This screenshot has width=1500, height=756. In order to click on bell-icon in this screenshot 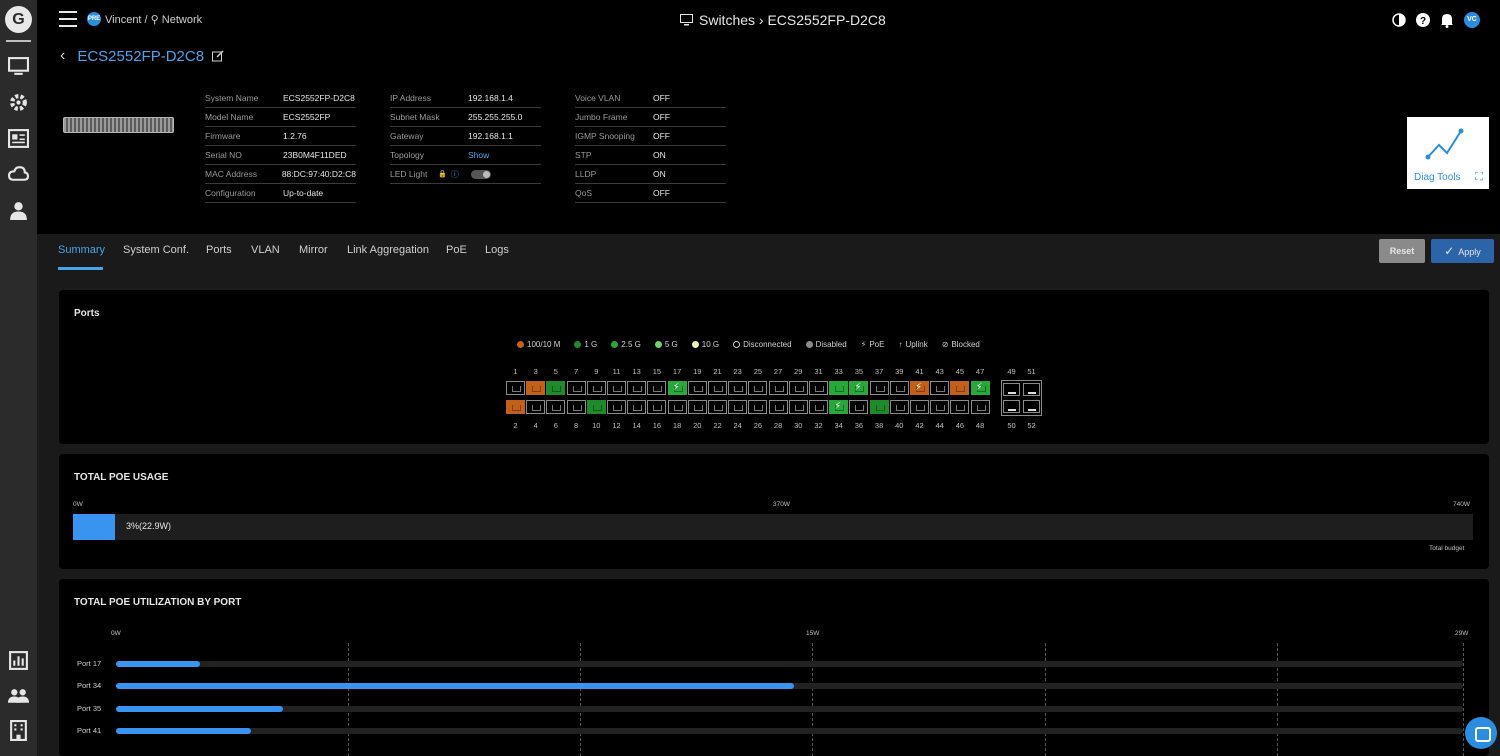, I will do `click(1447, 20)`.